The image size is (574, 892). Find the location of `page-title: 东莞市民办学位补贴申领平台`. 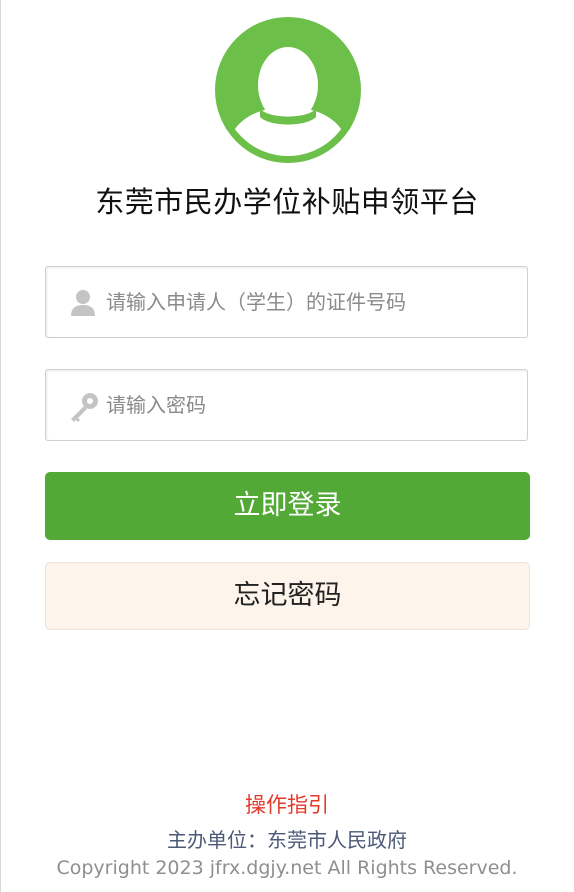

page-title: 东莞市民办学位补贴申领平台 is located at coordinates (287, 202).